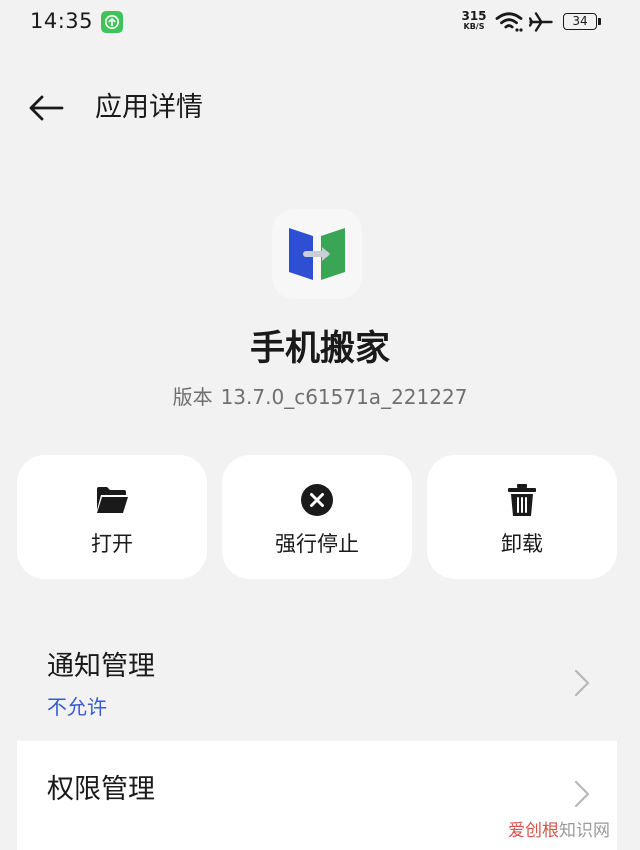  Describe the element at coordinates (149, 107) in the screenshot. I see `page-title: 应用详情` at that location.